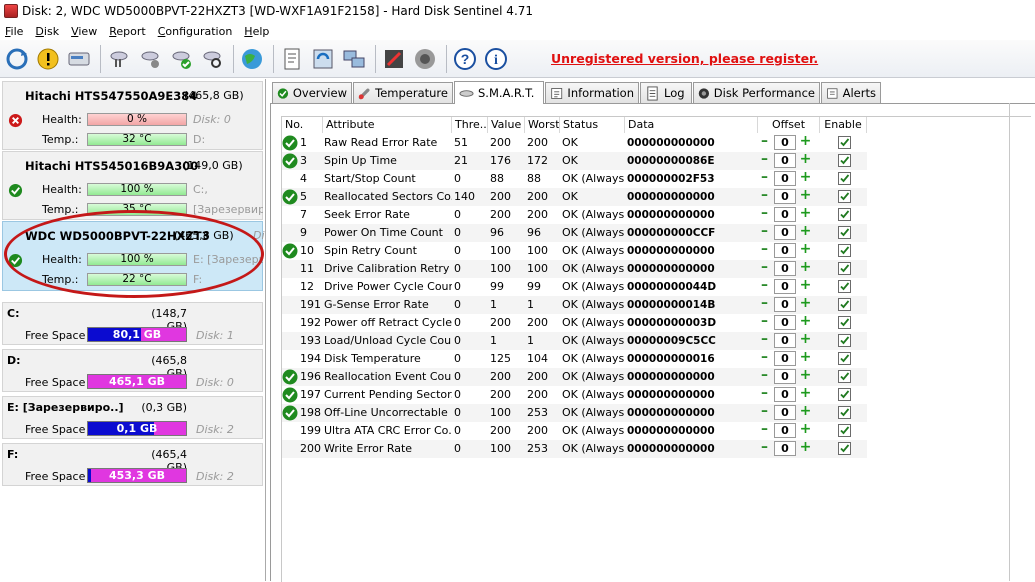 This screenshot has height=582, width=1035. What do you see at coordinates (130, 31) in the screenshot?
I see `menu-report: Report` at bounding box center [130, 31].